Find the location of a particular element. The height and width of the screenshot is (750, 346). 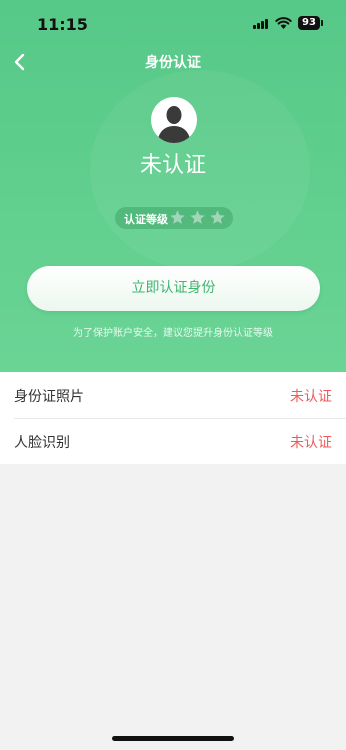

security-hint: 为了保护账户安全，建议您提升身份认证等级 is located at coordinates (173, 333).